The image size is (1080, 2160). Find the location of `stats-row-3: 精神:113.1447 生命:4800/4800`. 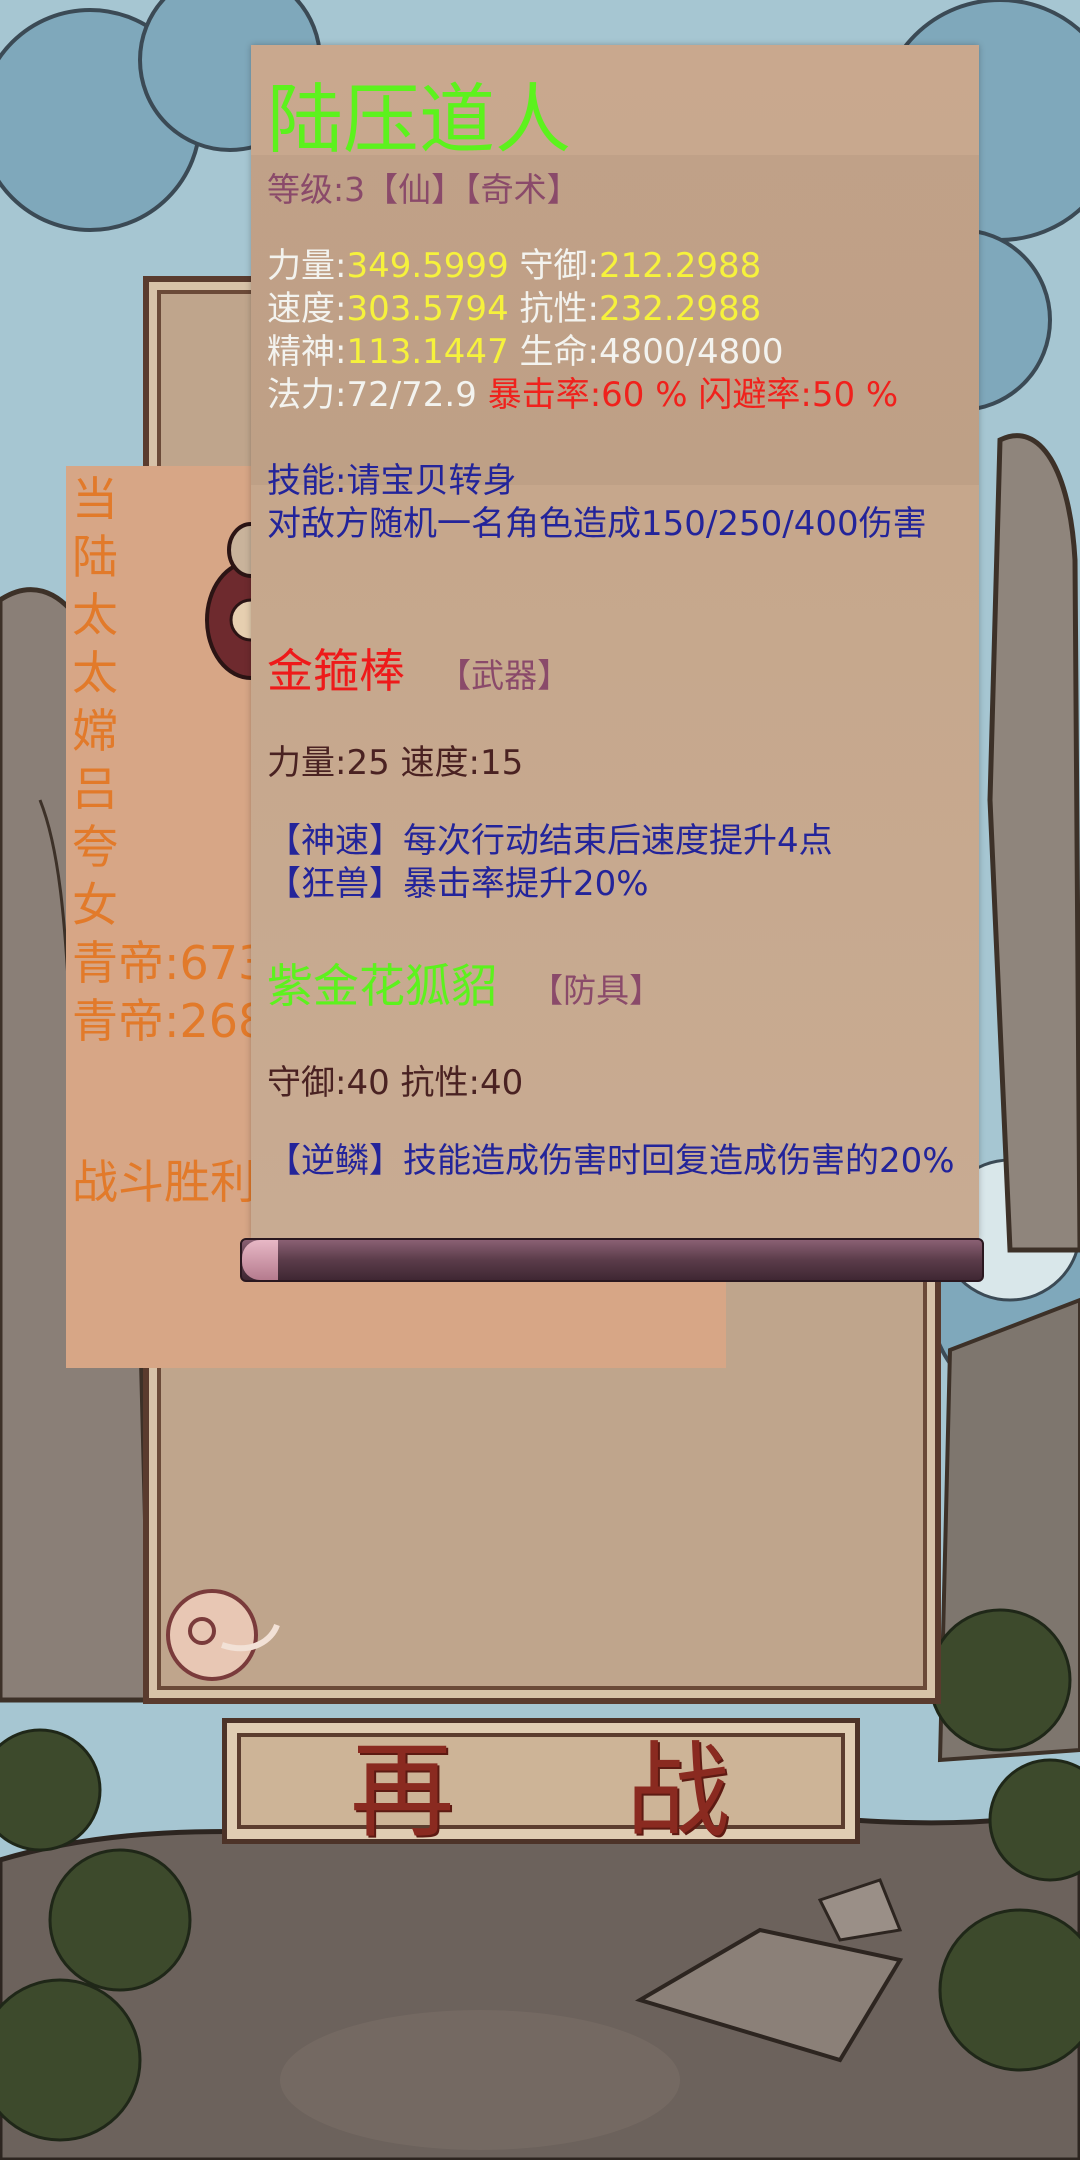

stats-row-3: 精神:113.1447 生命:4800/4800 is located at coordinates (525, 352).